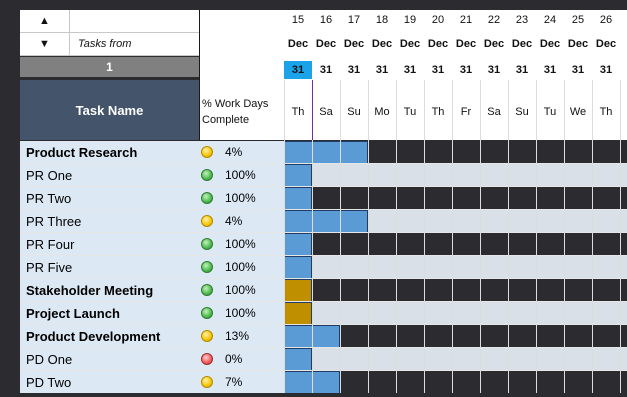 Image resolution: width=627 pixels, height=397 pixels. What do you see at coordinates (313, 395) in the screenshot?
I see `window-frame-bottom` at bounding box center [313, 395].